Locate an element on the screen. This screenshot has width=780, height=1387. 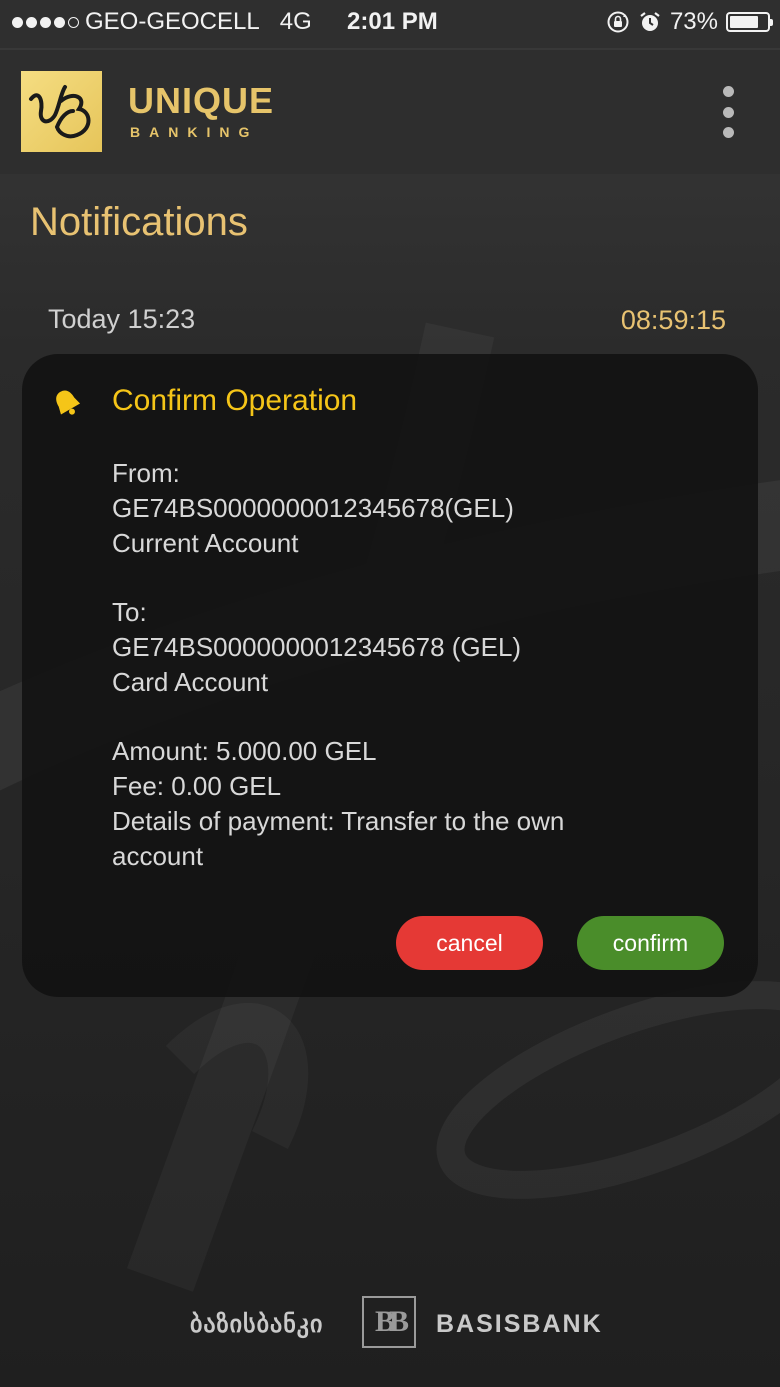
basisbank-logo: BB is located at coordinates (389, 1322).